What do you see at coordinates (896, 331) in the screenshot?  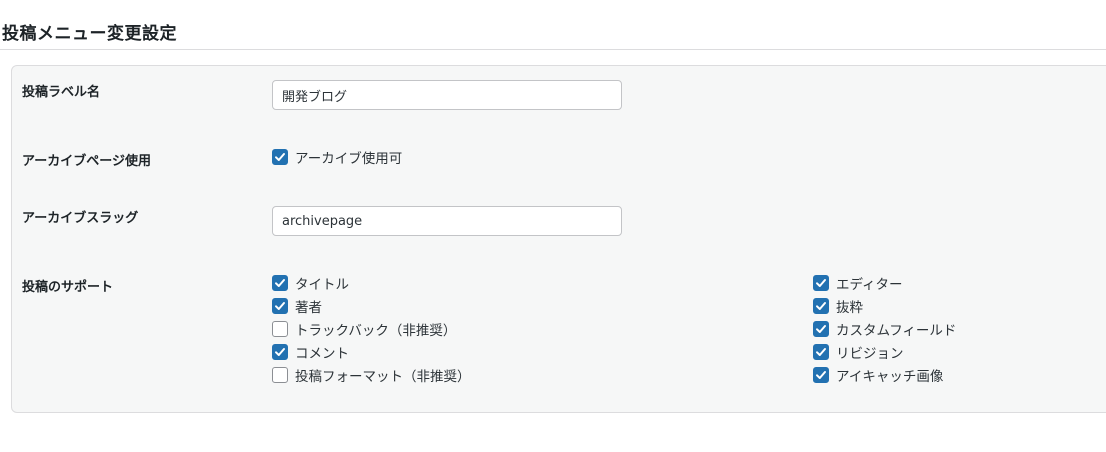 I see `support-checkbox-label: カスタムフィールド` at bounding box center [896, 331].